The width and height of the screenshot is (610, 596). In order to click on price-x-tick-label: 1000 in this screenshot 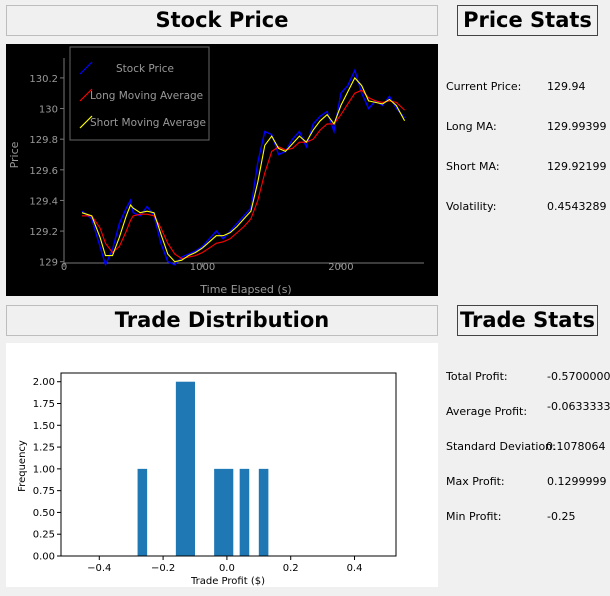, I will do `click(202, 267)`.